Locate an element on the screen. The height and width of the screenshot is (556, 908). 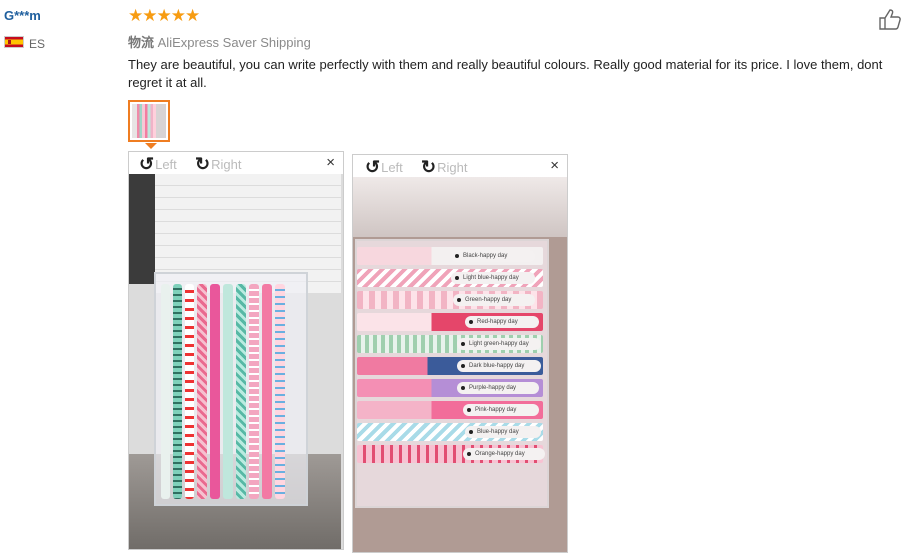
pen-label: Pink-happy day is located at coordinates (501, 410).